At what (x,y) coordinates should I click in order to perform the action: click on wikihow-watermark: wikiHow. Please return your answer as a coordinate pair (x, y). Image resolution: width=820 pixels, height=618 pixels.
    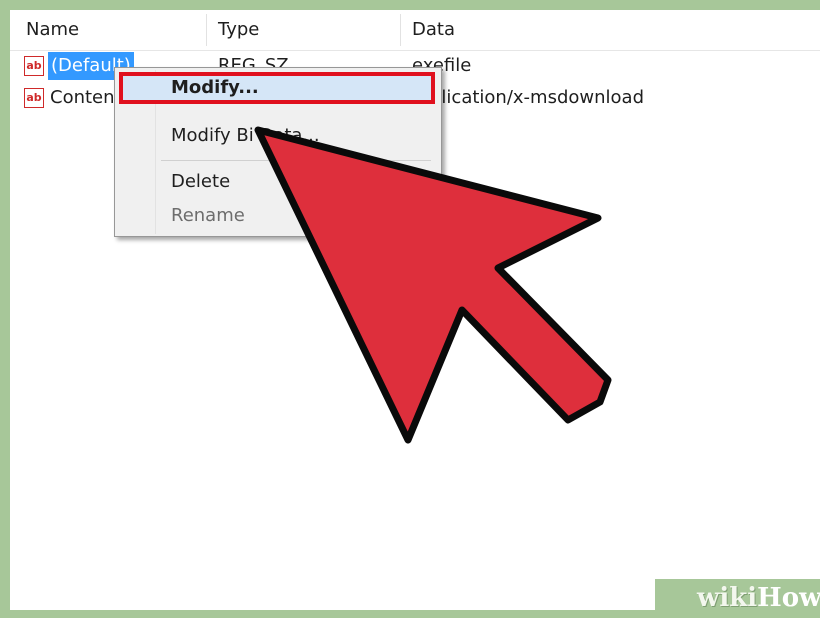
    Looking at the image, I should click on (737, 598).